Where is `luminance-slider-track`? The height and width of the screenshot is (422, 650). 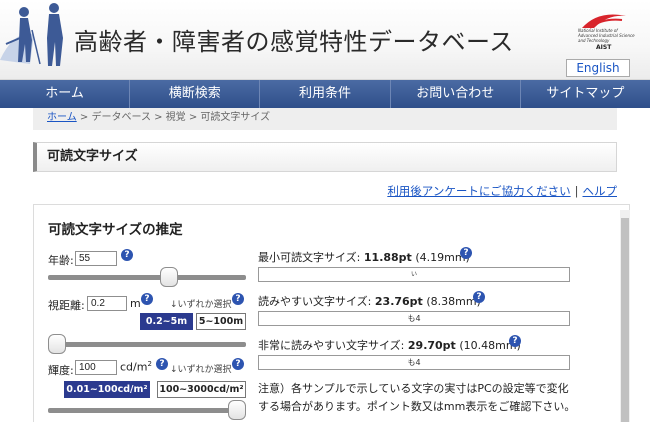
luminance-slider-track is located at coordinates (147, 410).